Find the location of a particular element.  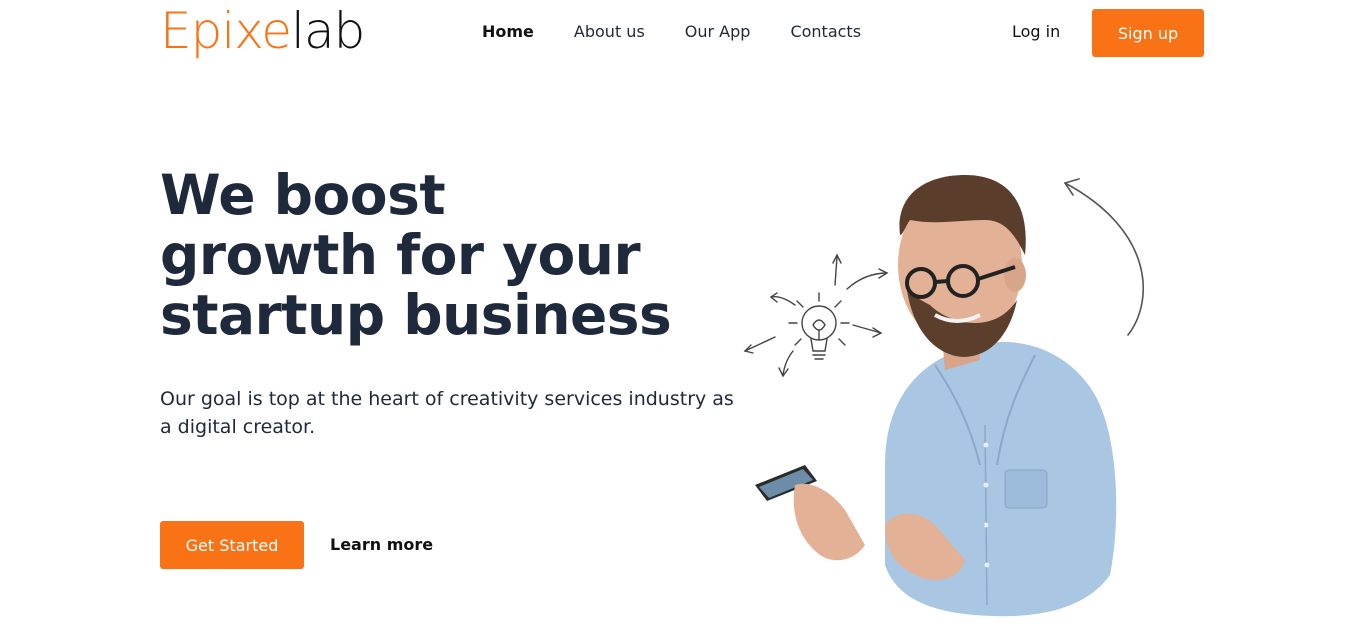

lightbulb-icon is located at coordinates (816, 315).